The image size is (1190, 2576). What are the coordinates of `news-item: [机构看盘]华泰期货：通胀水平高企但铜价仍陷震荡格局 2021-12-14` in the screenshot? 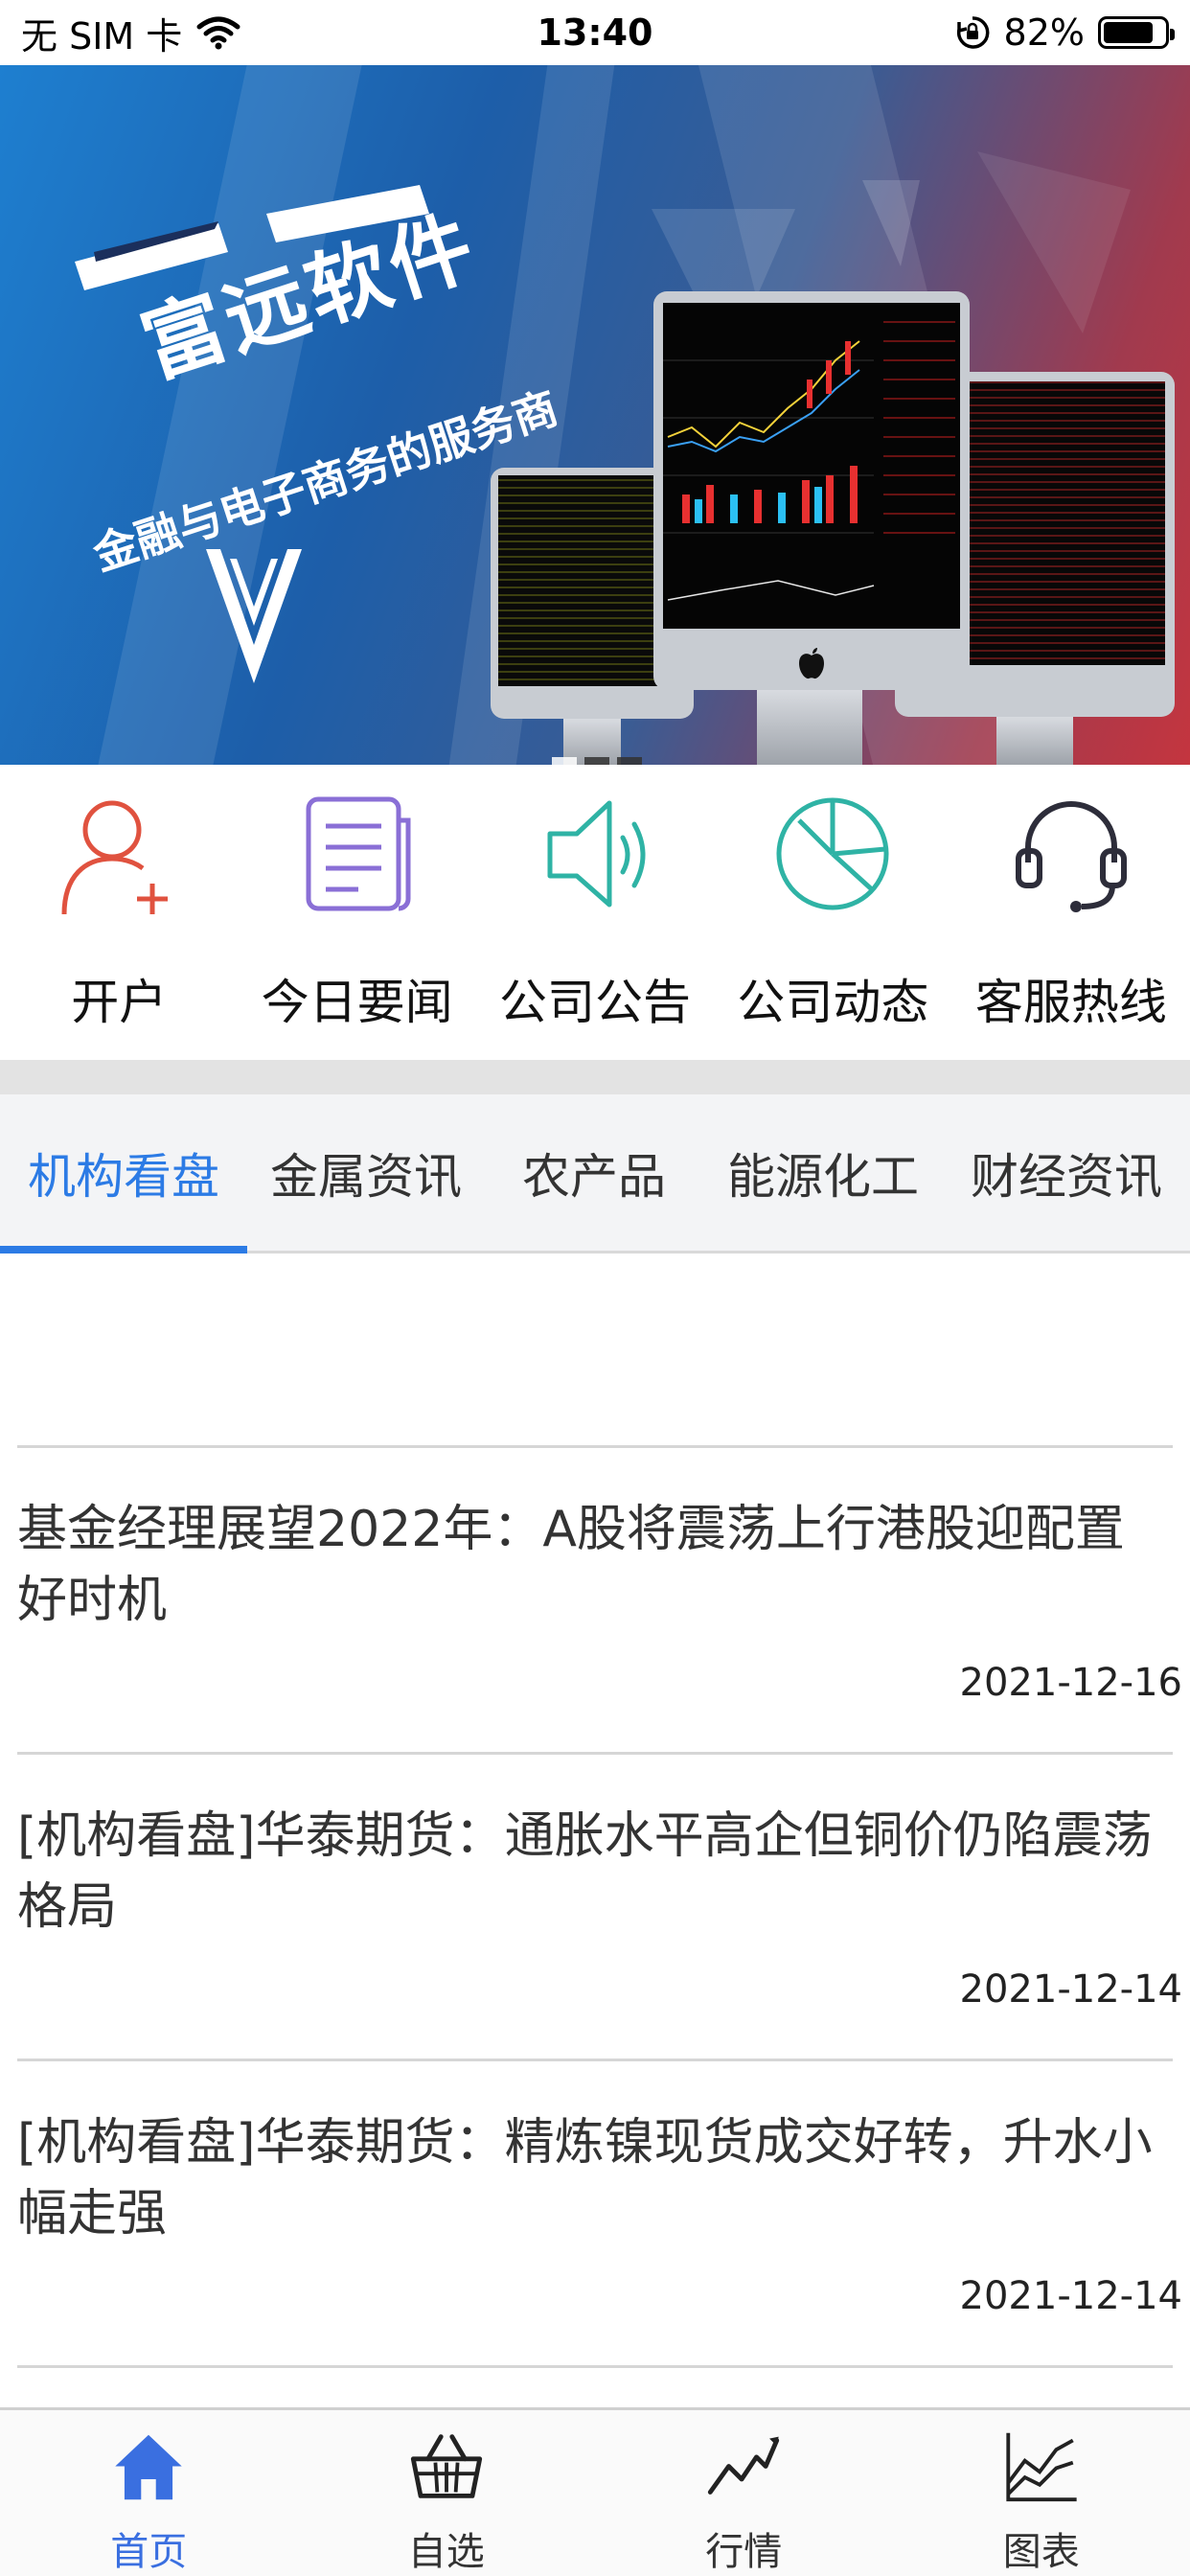 It's located at (600, 1905).